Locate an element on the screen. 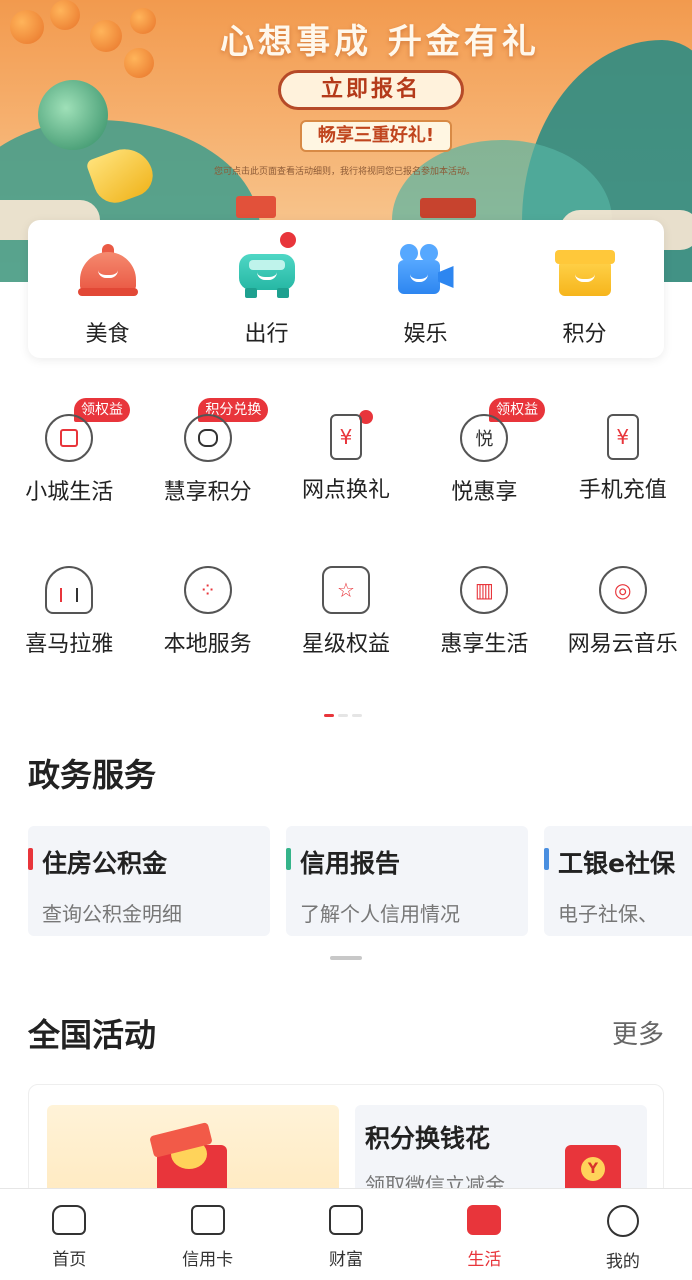 The height and width of the screenshot is (1280, 692). yue-glyph: 悦 is located at coordinates (484, 439).